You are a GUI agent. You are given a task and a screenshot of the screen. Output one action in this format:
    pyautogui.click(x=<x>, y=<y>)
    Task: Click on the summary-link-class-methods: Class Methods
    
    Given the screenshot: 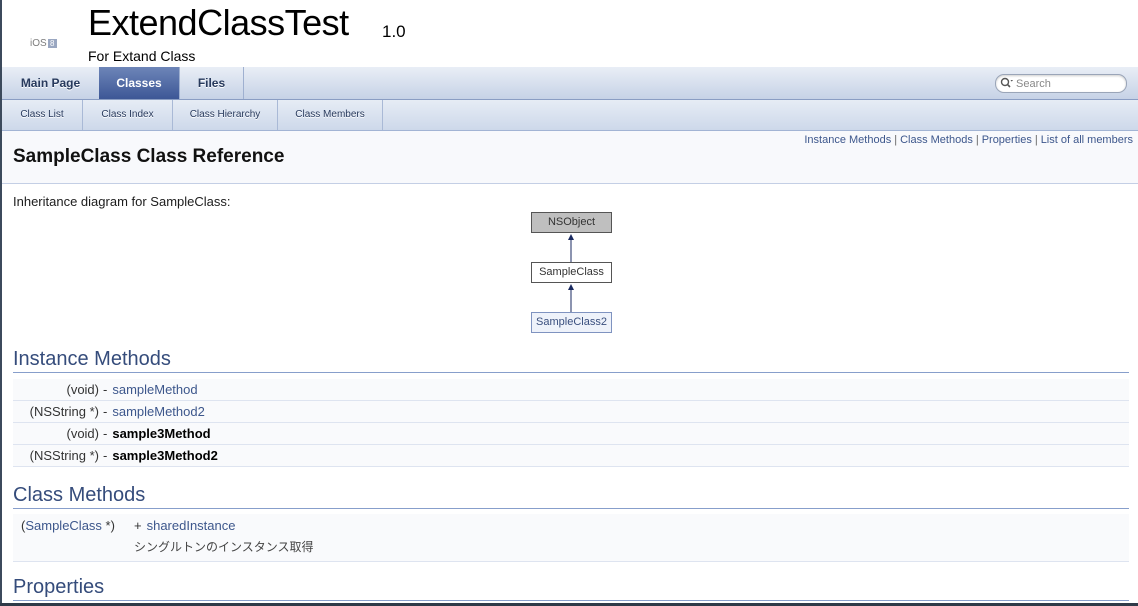 What is the action you would take?
    pyautogui.click(x=936, y=140)
    